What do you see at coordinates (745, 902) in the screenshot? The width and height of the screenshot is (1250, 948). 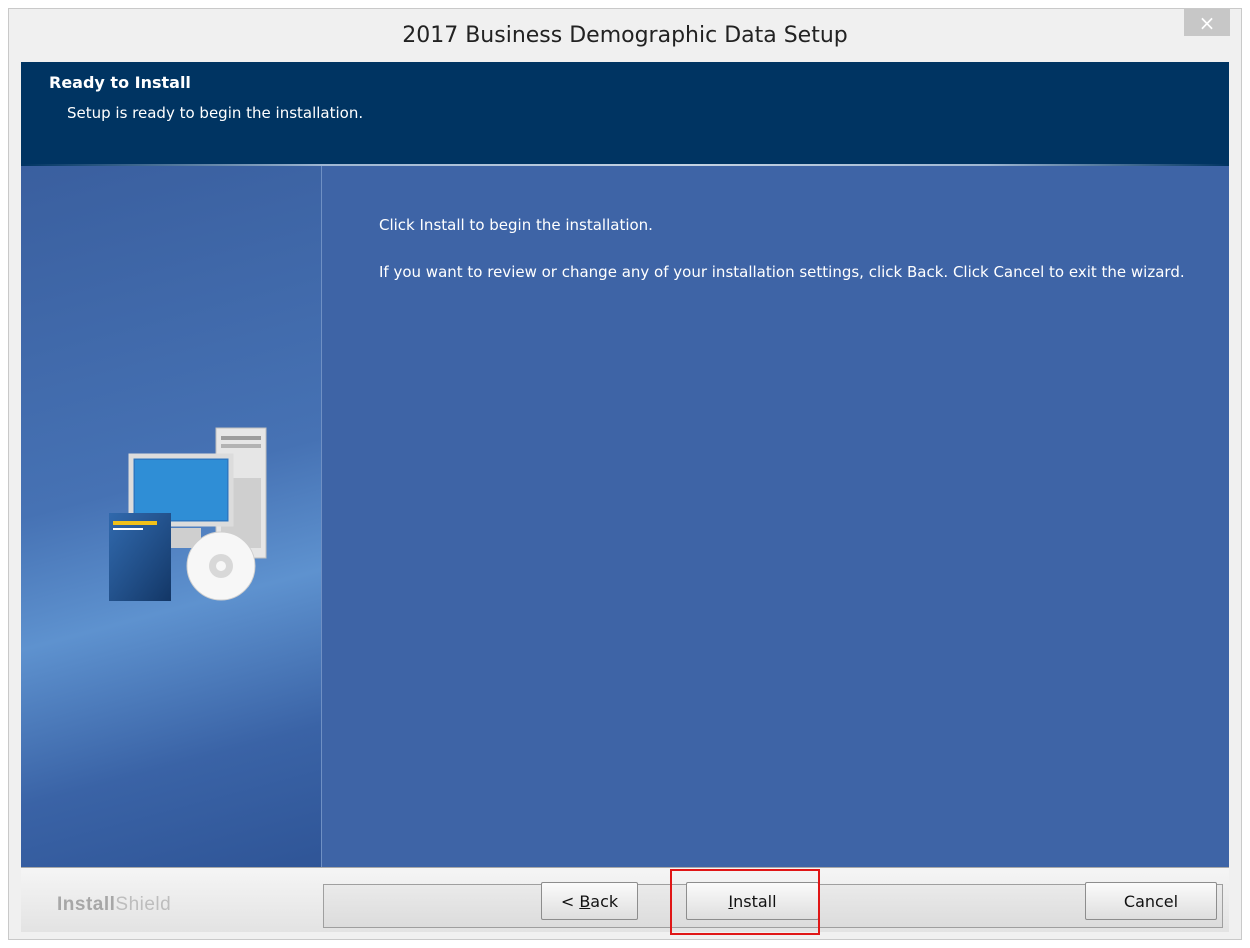 I see `install-highlight-box` at bounding box center [745, 902].